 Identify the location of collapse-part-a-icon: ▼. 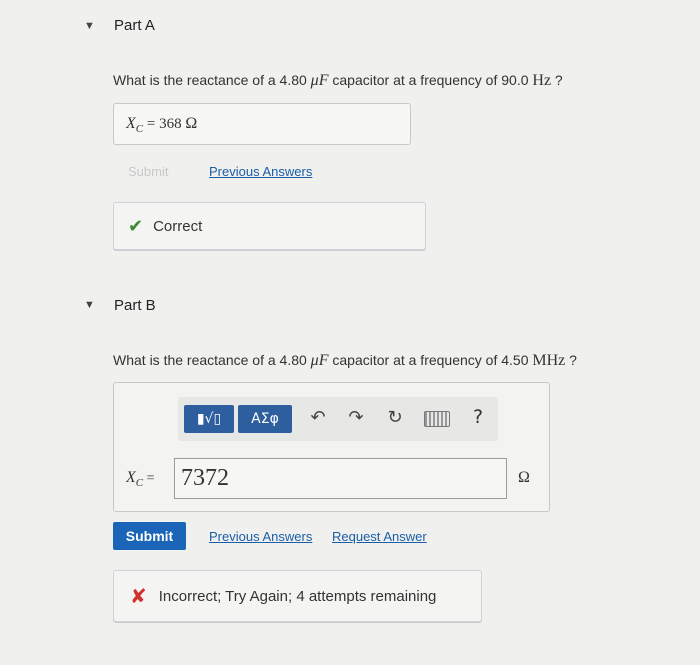
(89, 26).